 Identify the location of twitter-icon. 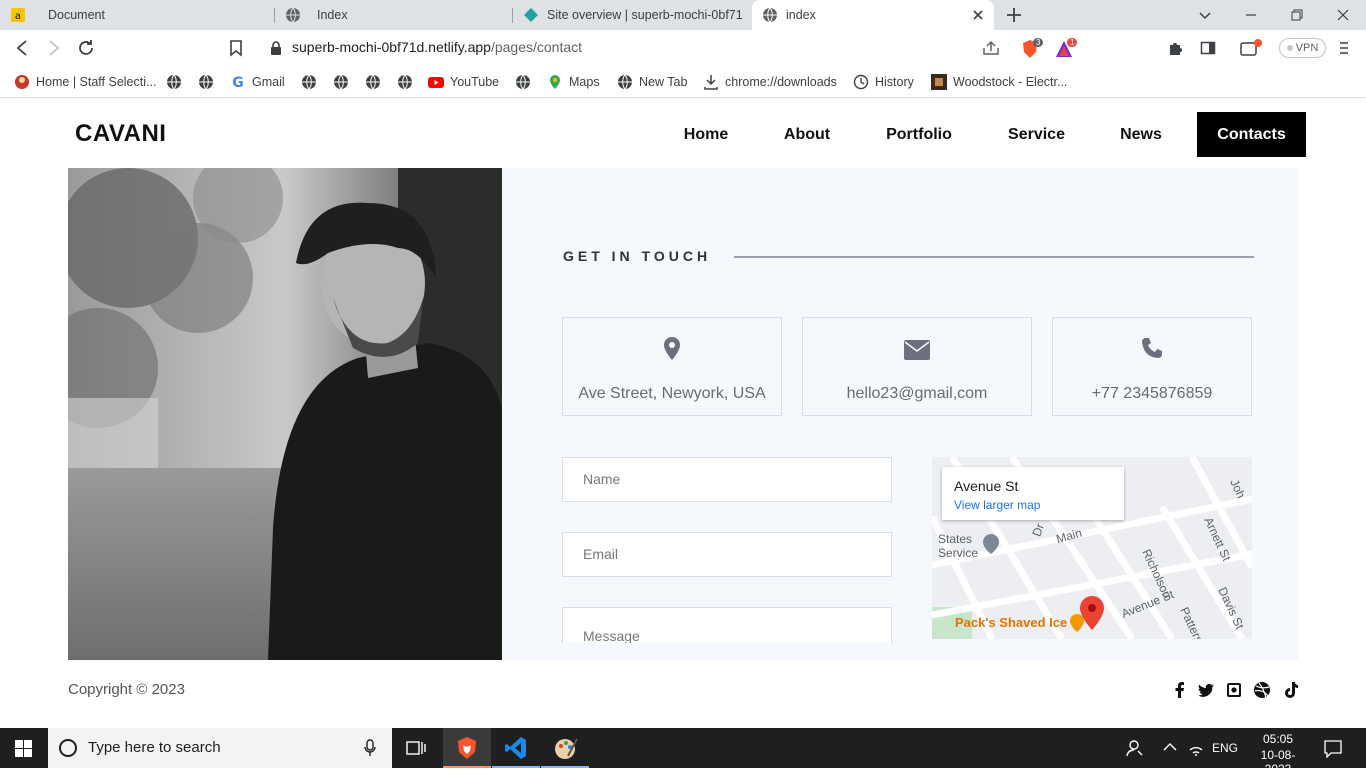
(1206, 690).